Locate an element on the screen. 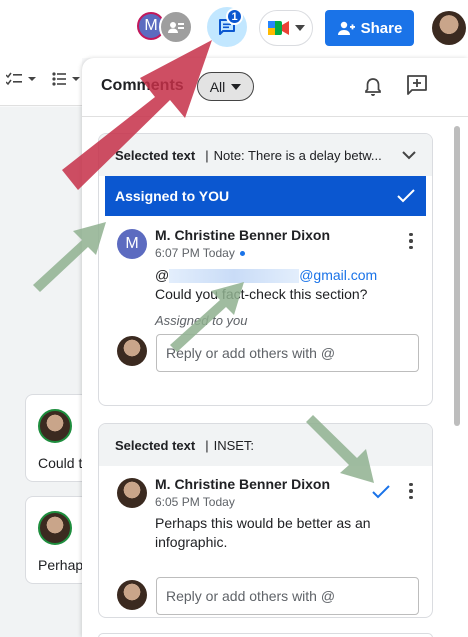 The image size is (468, 637). comments-count-badge: 1 is located at coordinates (234, 16).